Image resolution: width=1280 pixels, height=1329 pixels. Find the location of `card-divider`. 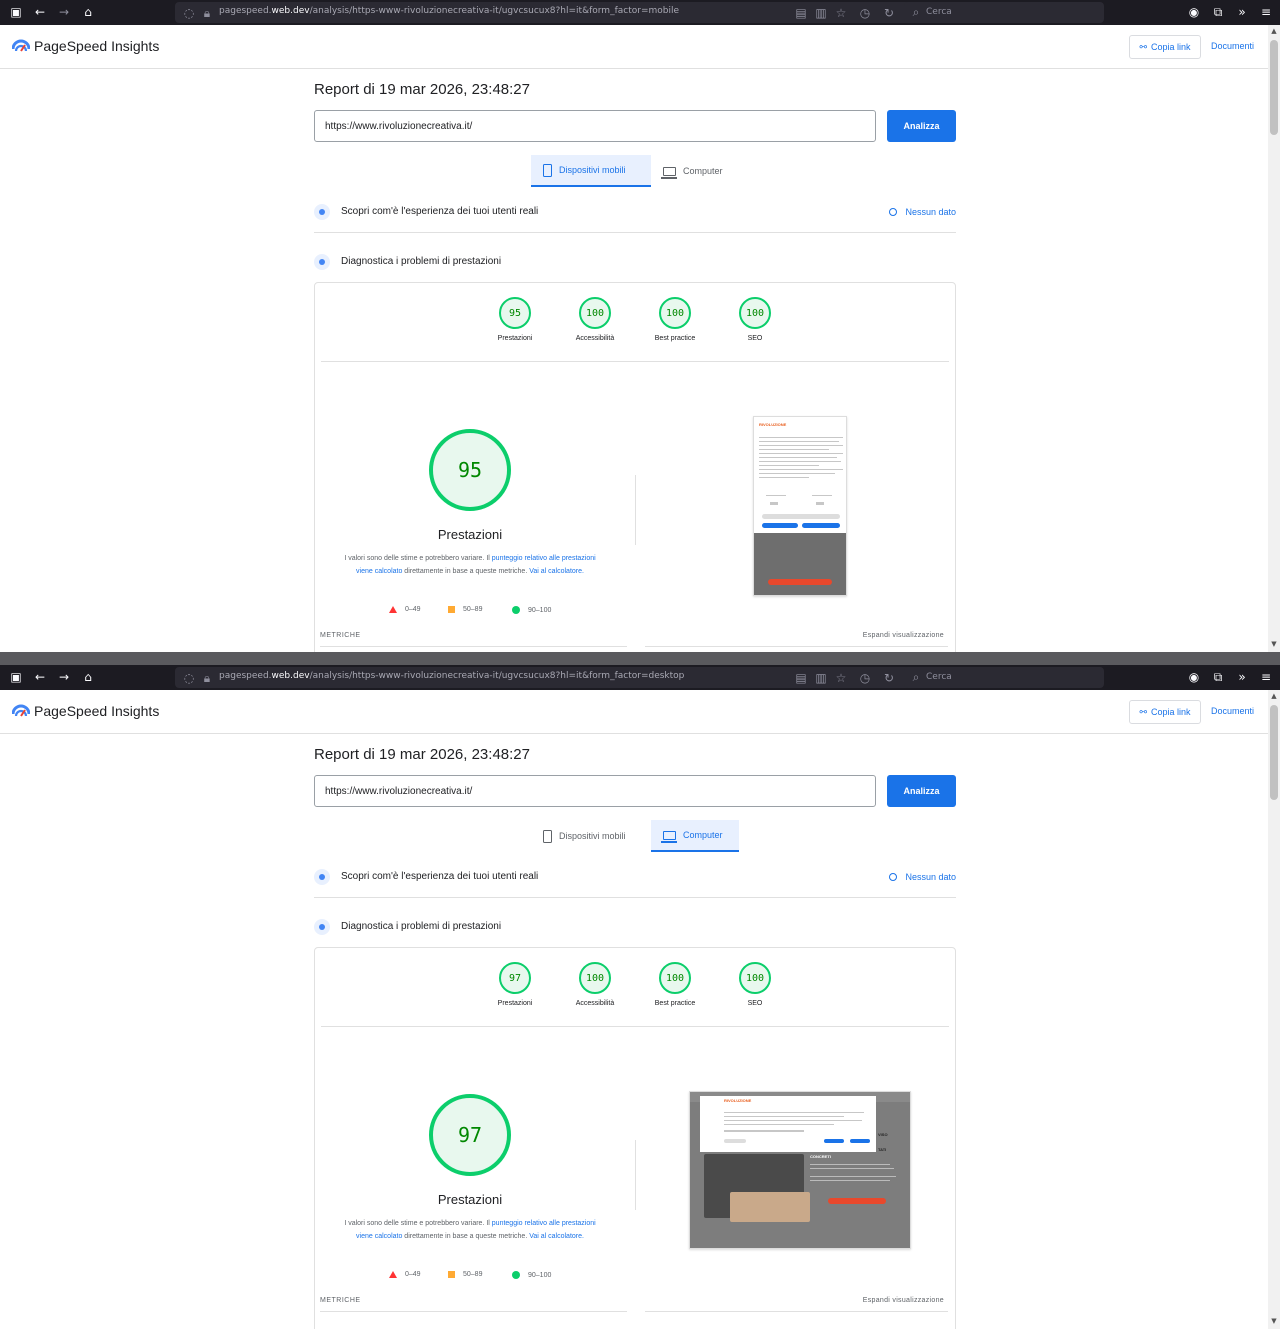

card-divider is located at coordinates (635, 1026).